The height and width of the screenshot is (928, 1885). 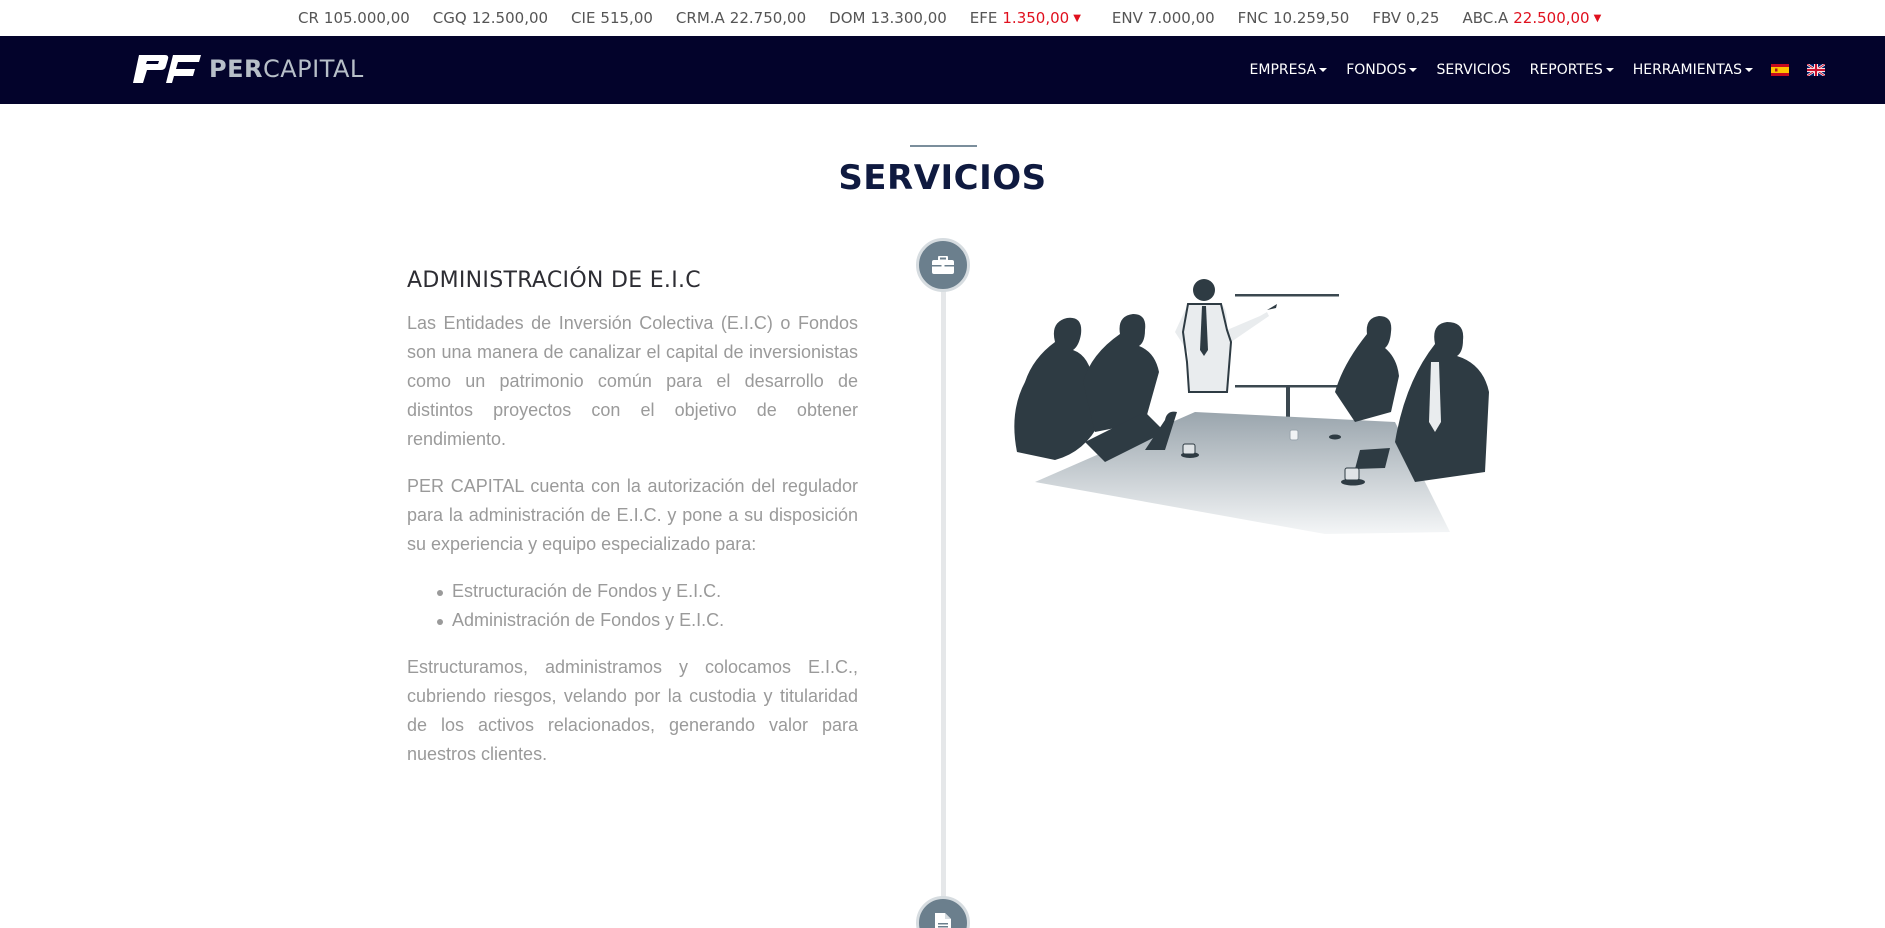 I want to click on nav-herramientas-label: HERRAMIENTAS, so click(x=1687, y=70).